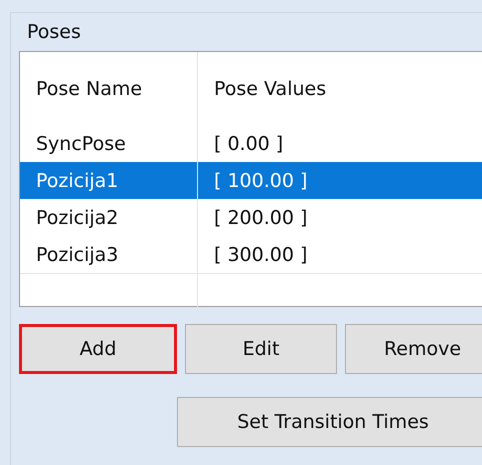 This screenshot has height=465, width=482. What do you see at coordinates (261, 349) in the screenshot?
I see `edit-button: Edit` at bounding box center [261, 349].